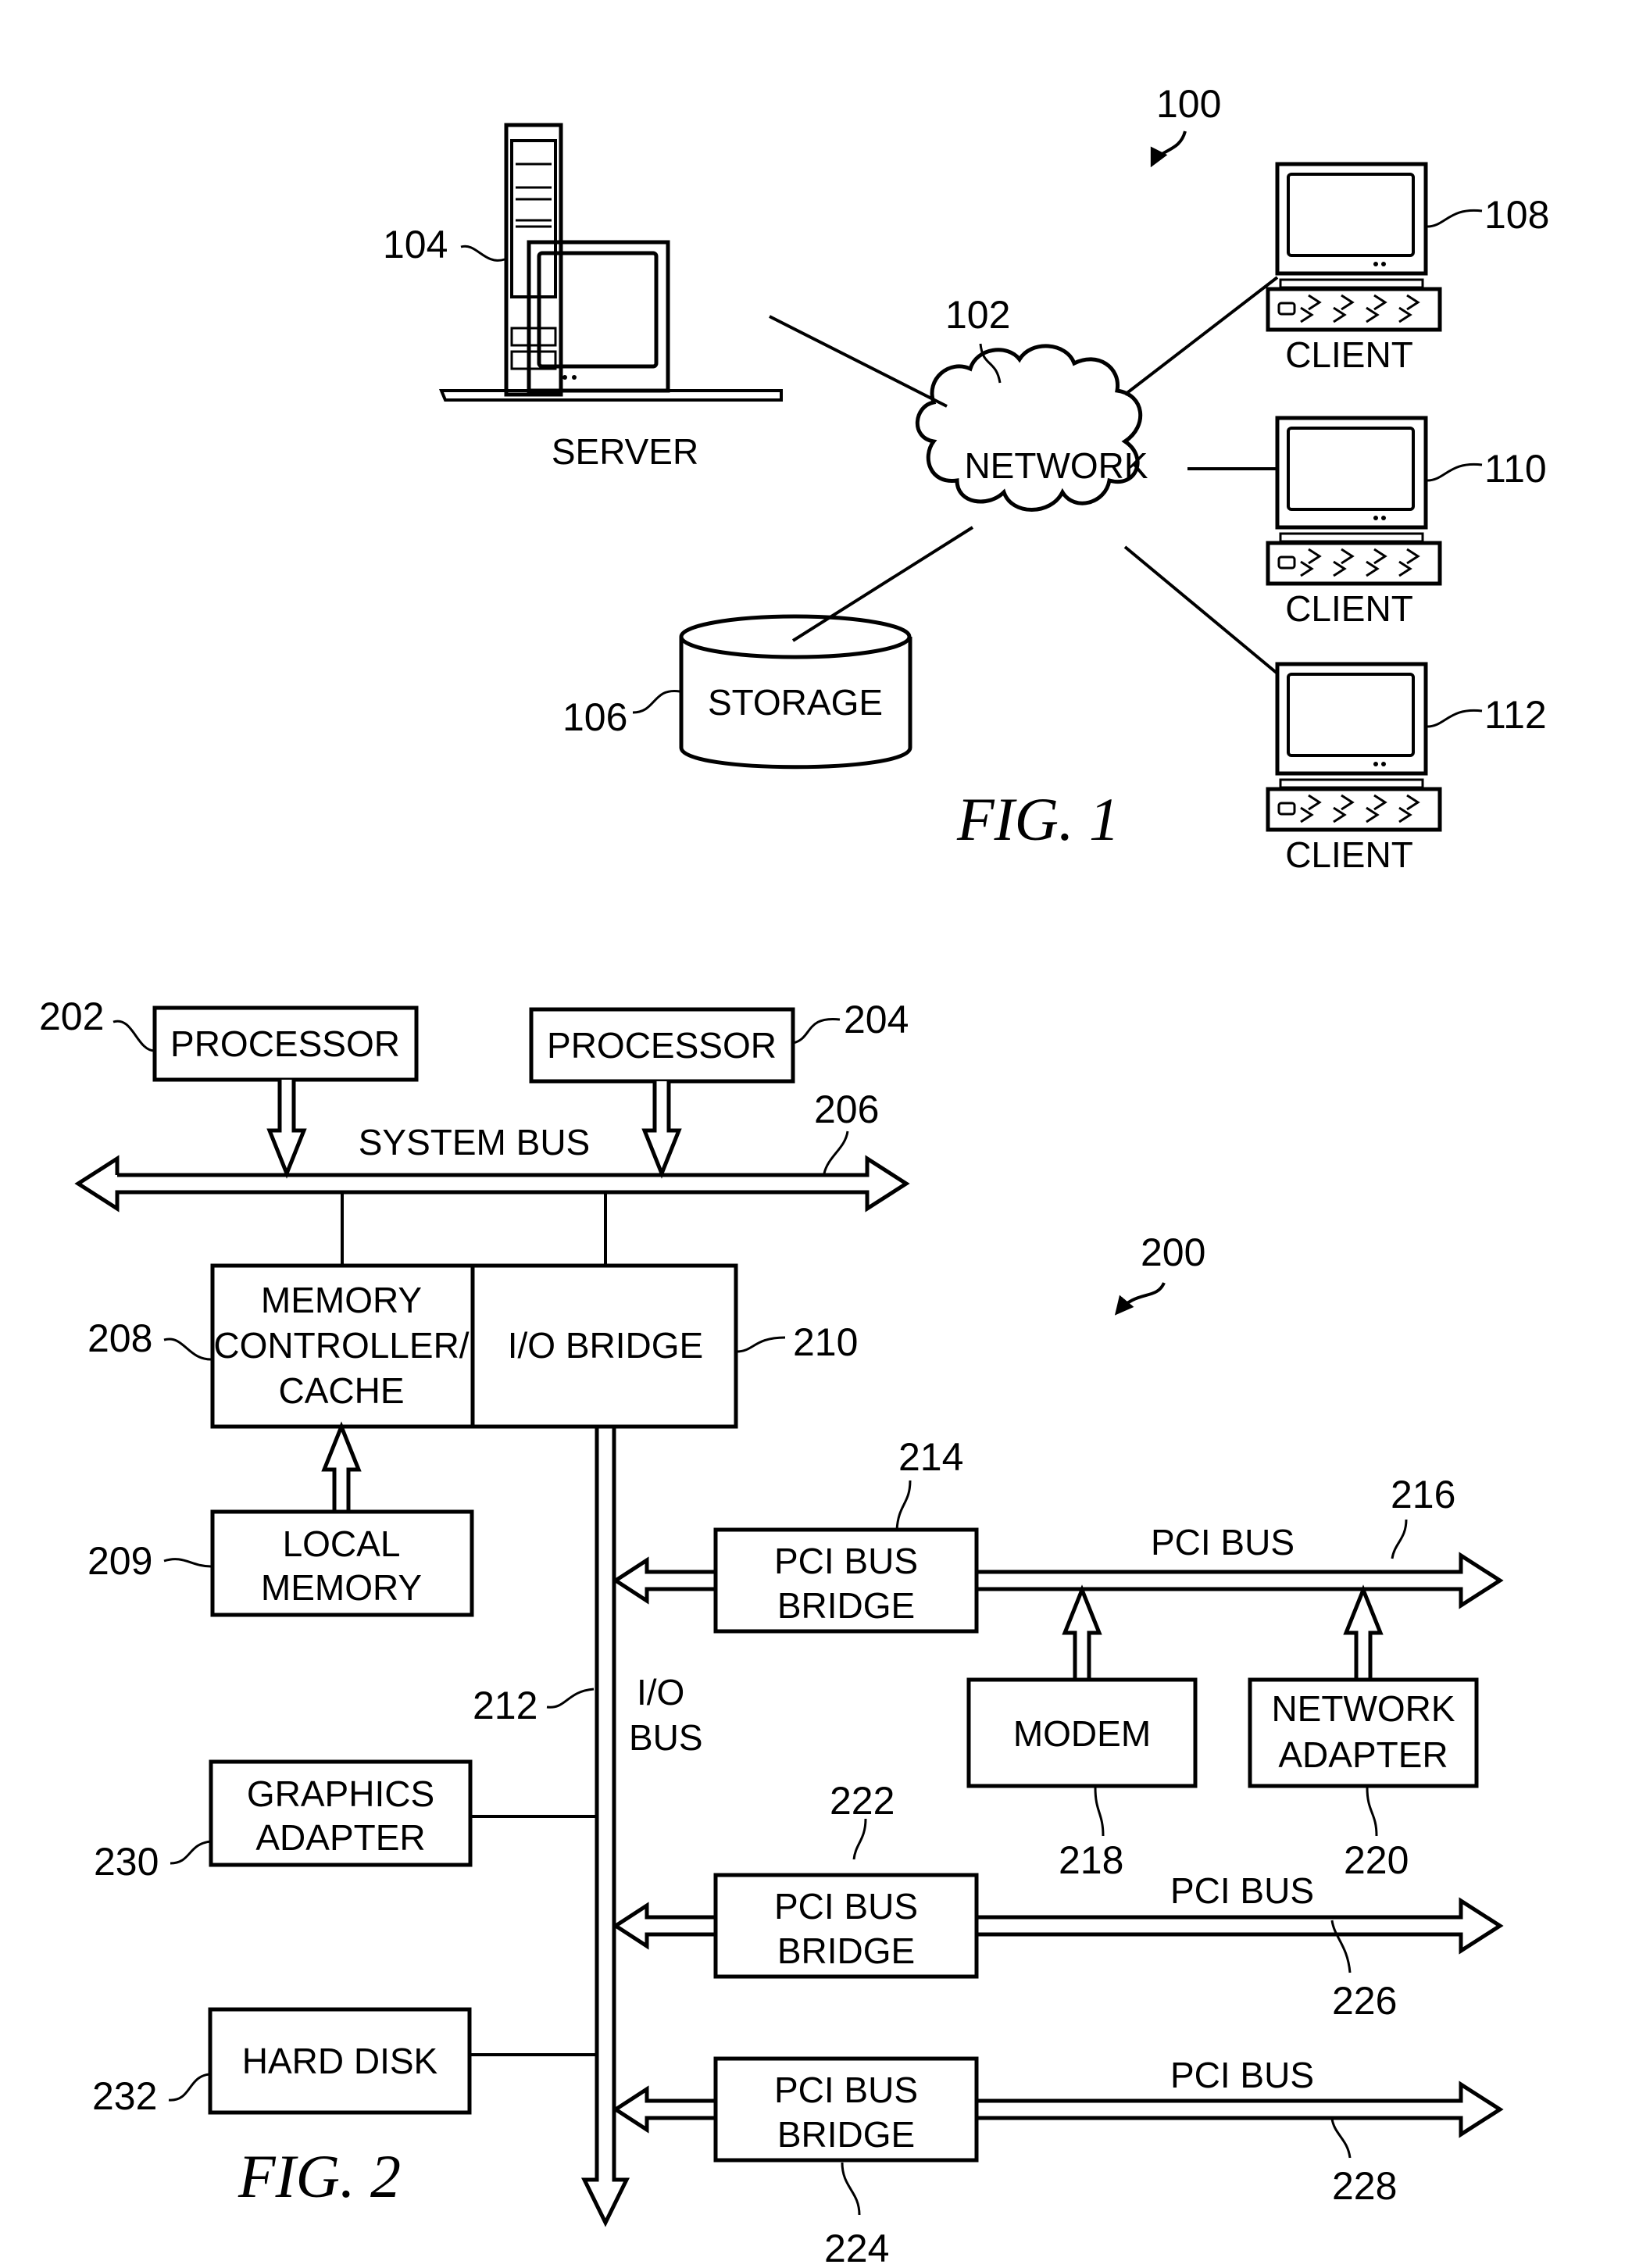 The height and width of the screenshot is (2268, 1632). Describe the element at coordinates (1351, 783) in the screenshot. I see `keyboard-stand` at that location.